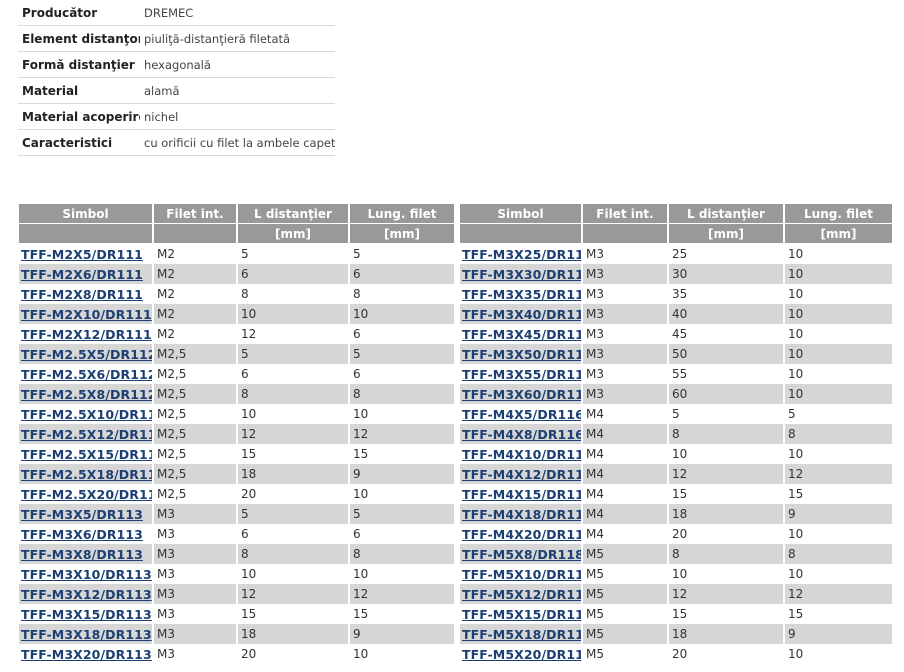 The height and width of the screenshot is (672, 904). I want to click on symbol-cell: TFF-M2.5X6/DR112, so click(86, 374).